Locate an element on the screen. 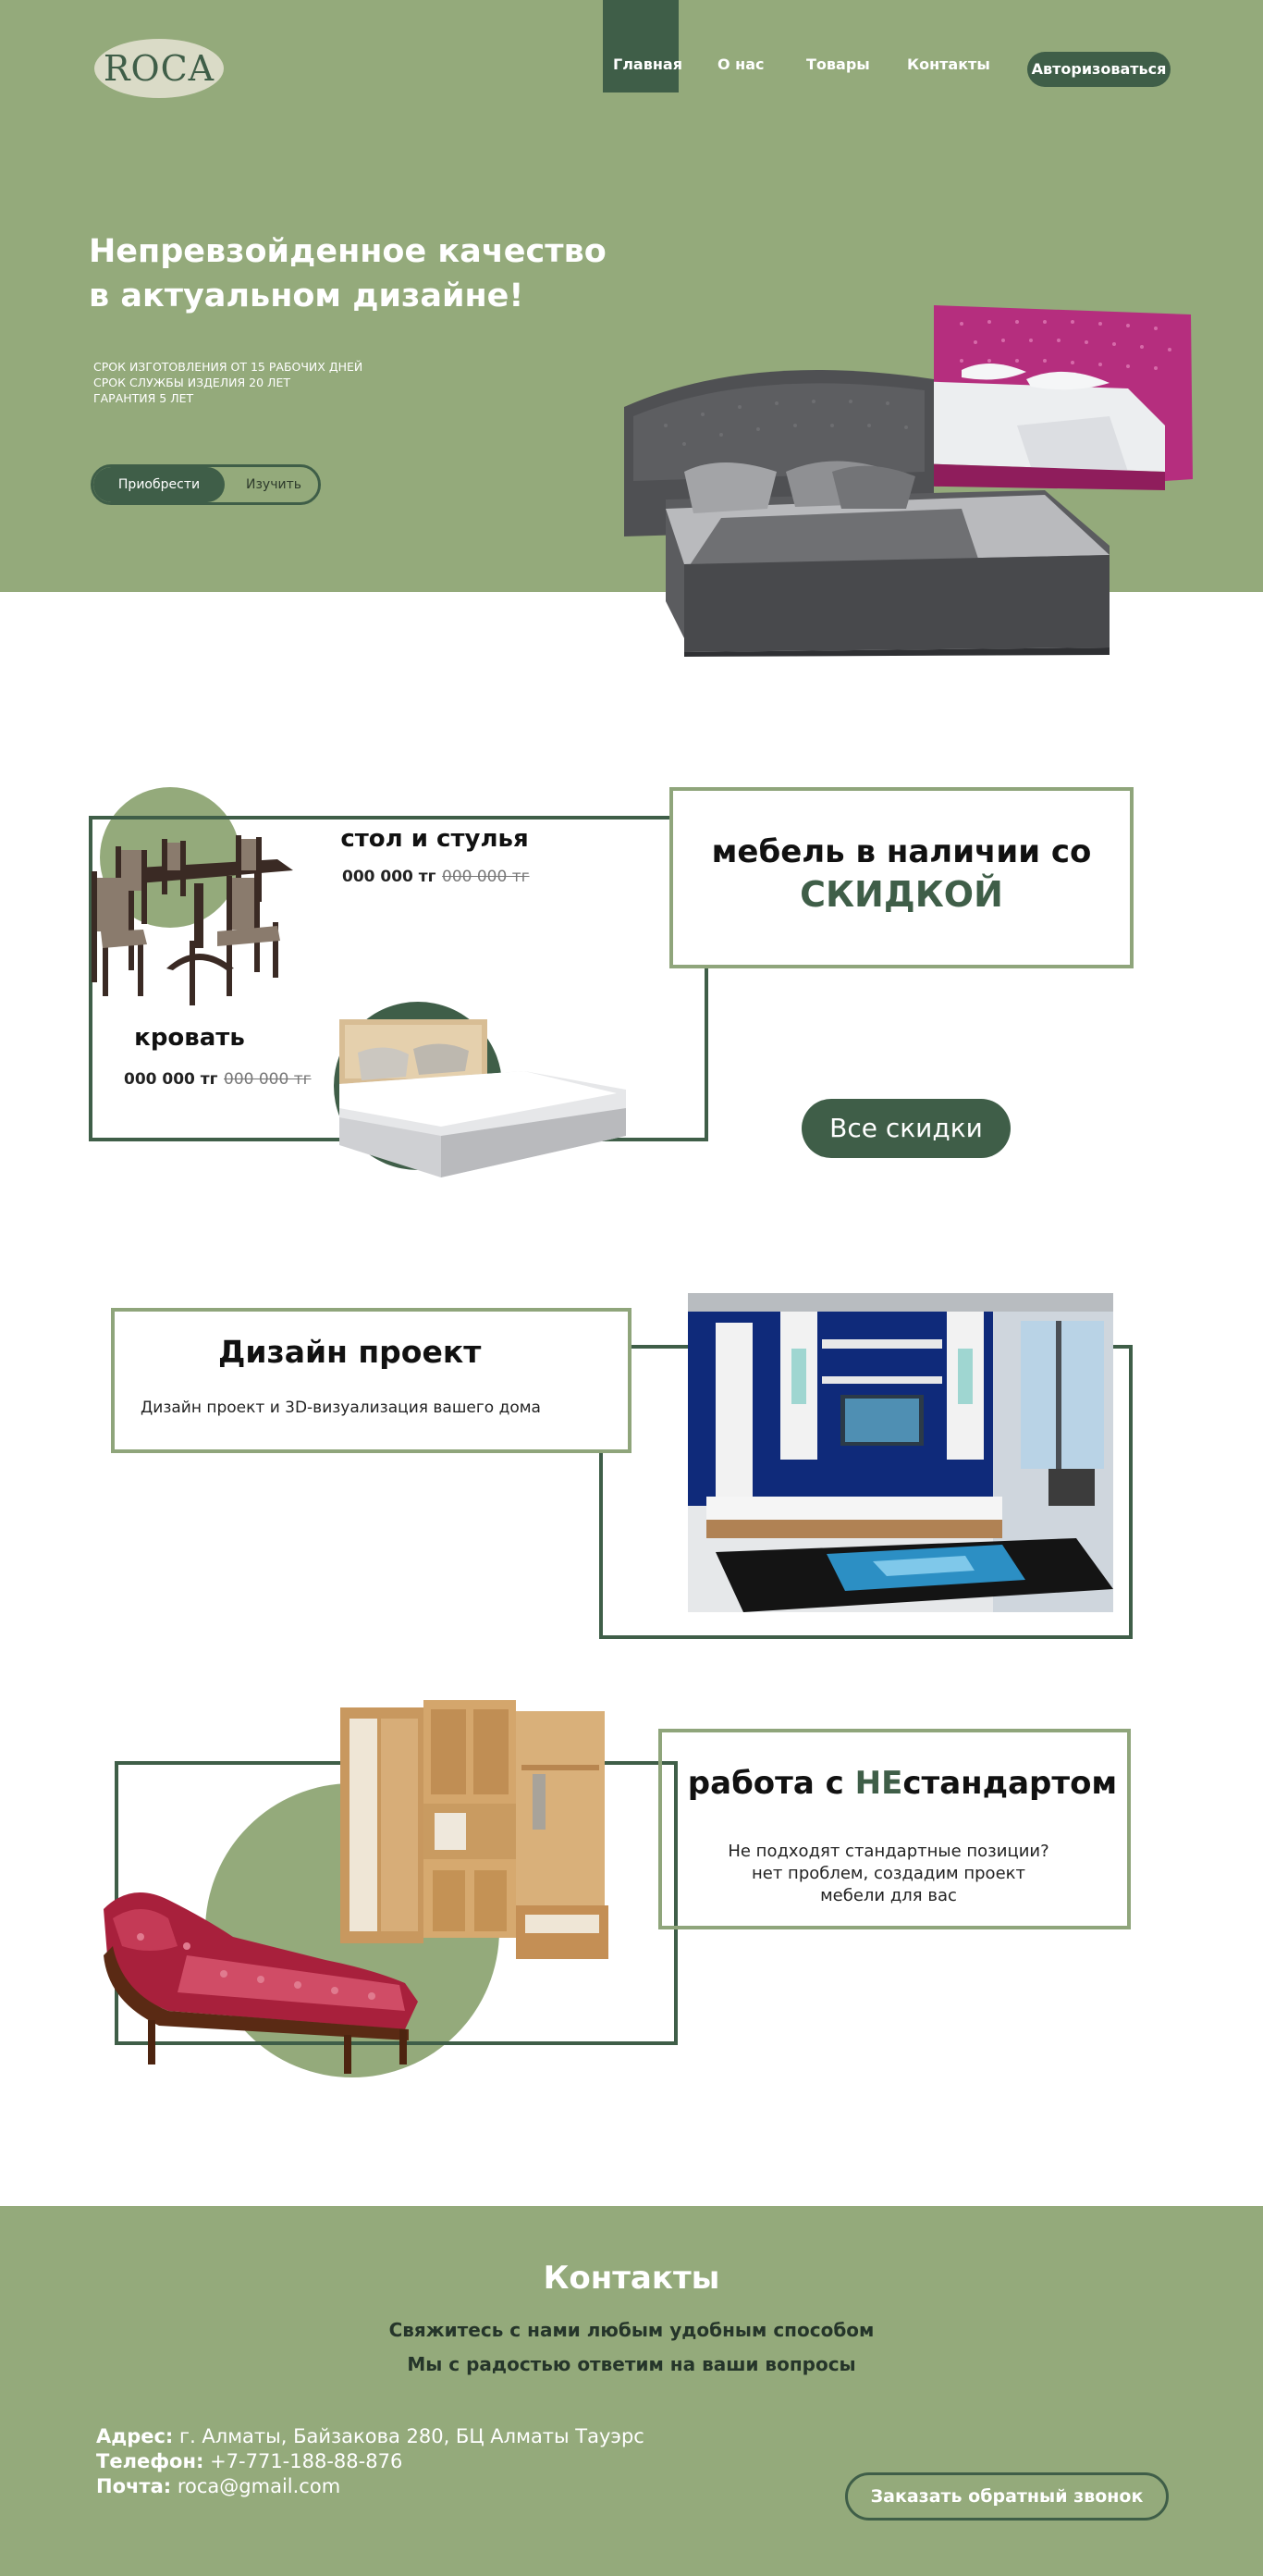 The height and width of the screenshot is (2576, 1263). logo: ROCA is located at coordinates (159, 68).